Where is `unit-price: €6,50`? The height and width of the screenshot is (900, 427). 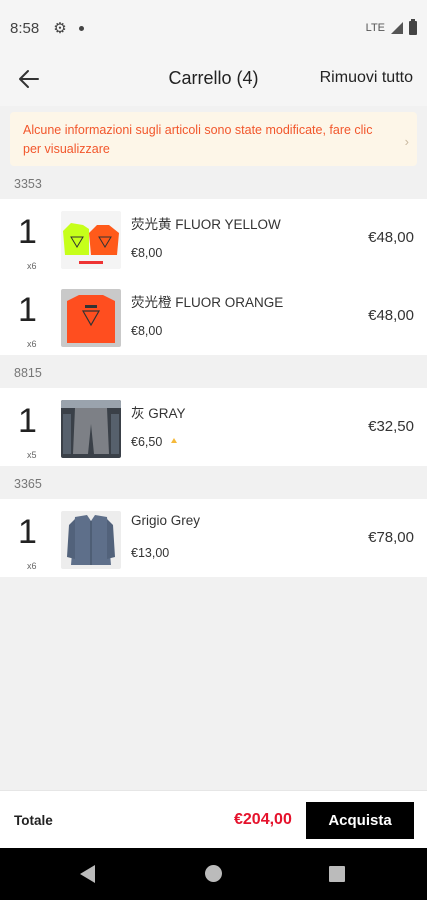 unit-price: €6,50 is located at coordinates (147, 442).